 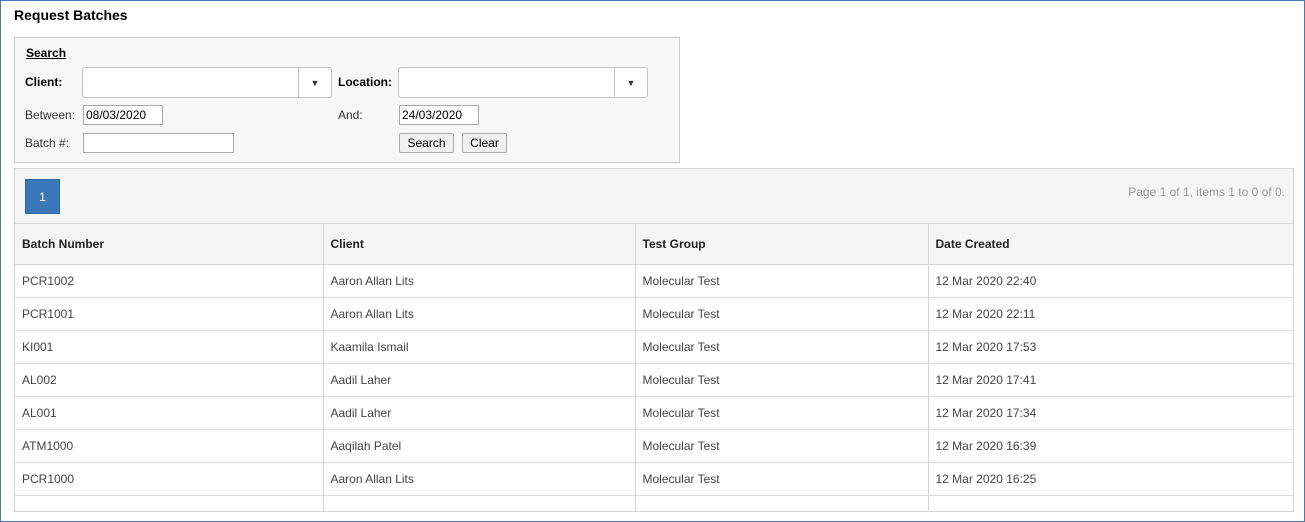 What do you see at coordinates (439, 115) in the screenshot?
I see `and-date-input` at bounding box center [439, 115].